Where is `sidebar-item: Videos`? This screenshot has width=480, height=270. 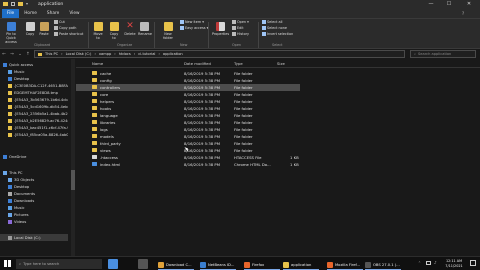
sidebar-item: Videos is located at coordinates (34, 221).